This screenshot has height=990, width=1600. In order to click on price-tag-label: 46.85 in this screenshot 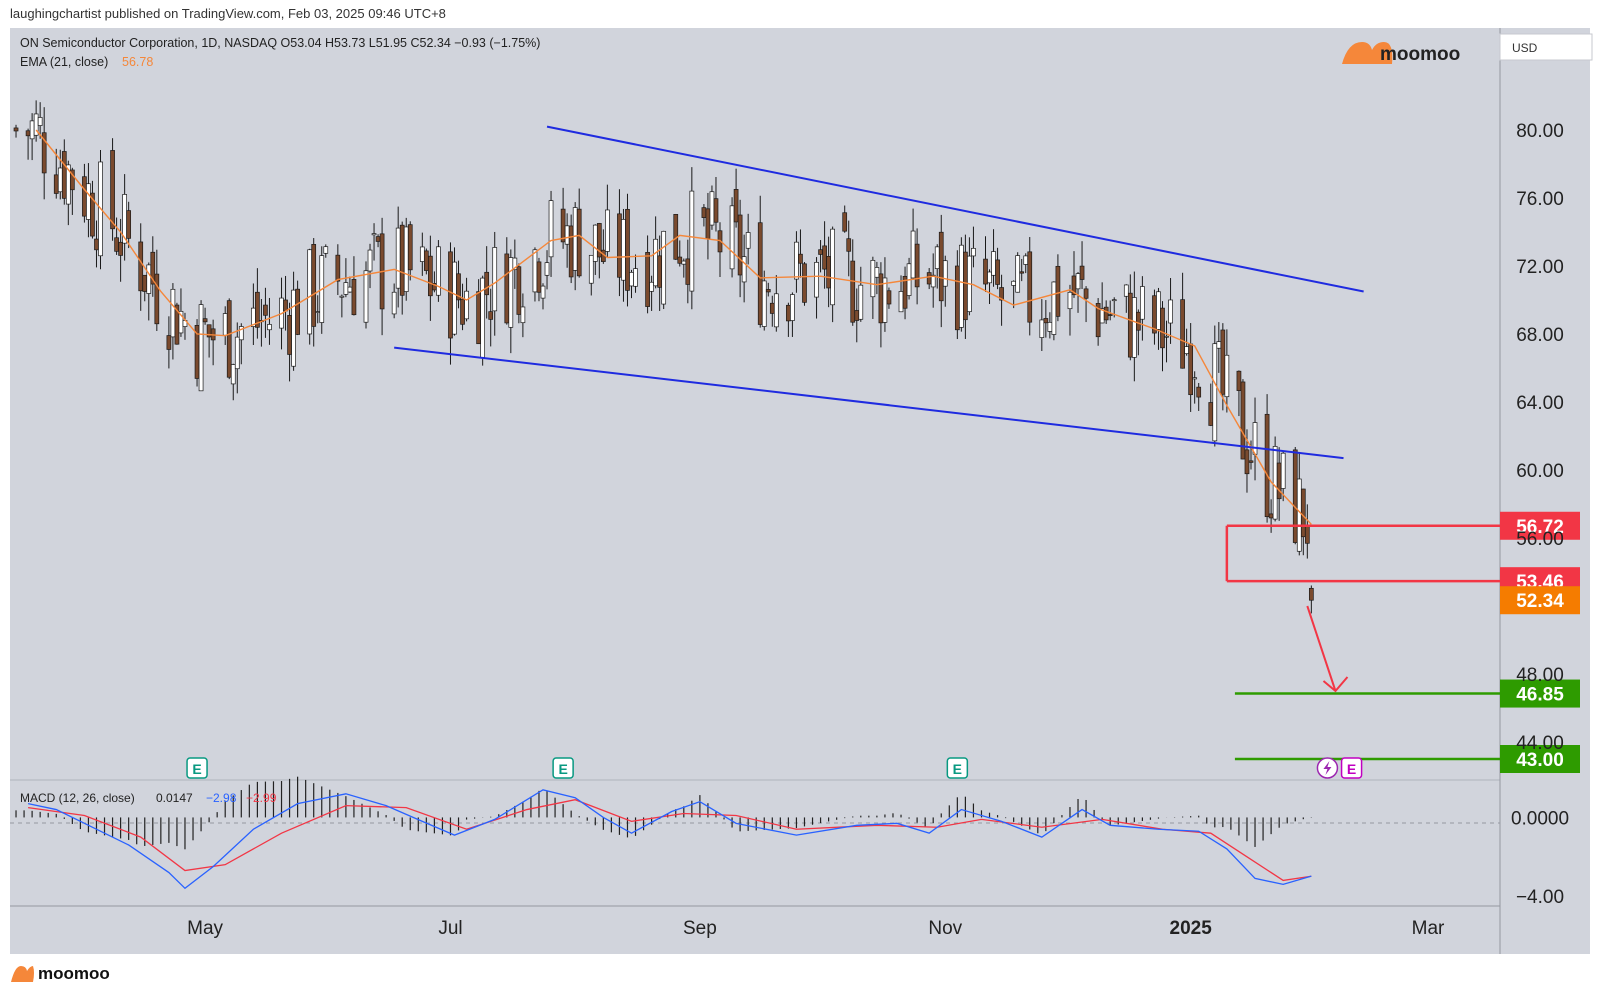, I will do `click(1540, 695)`.